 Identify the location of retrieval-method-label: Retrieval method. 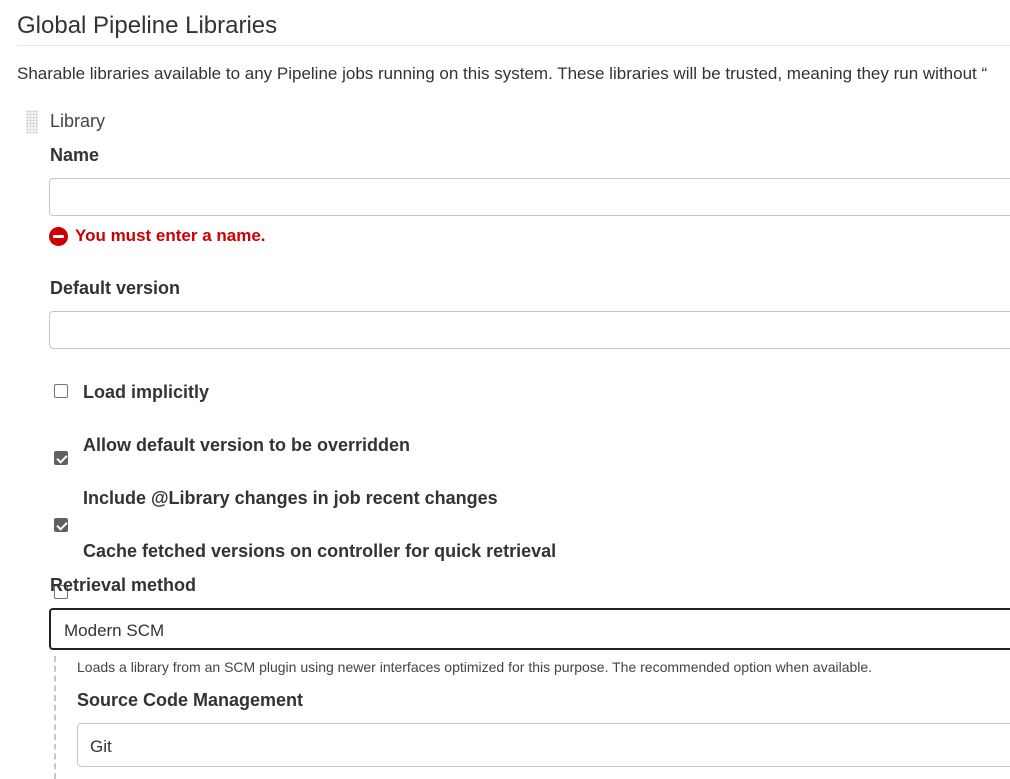
(123, 585).